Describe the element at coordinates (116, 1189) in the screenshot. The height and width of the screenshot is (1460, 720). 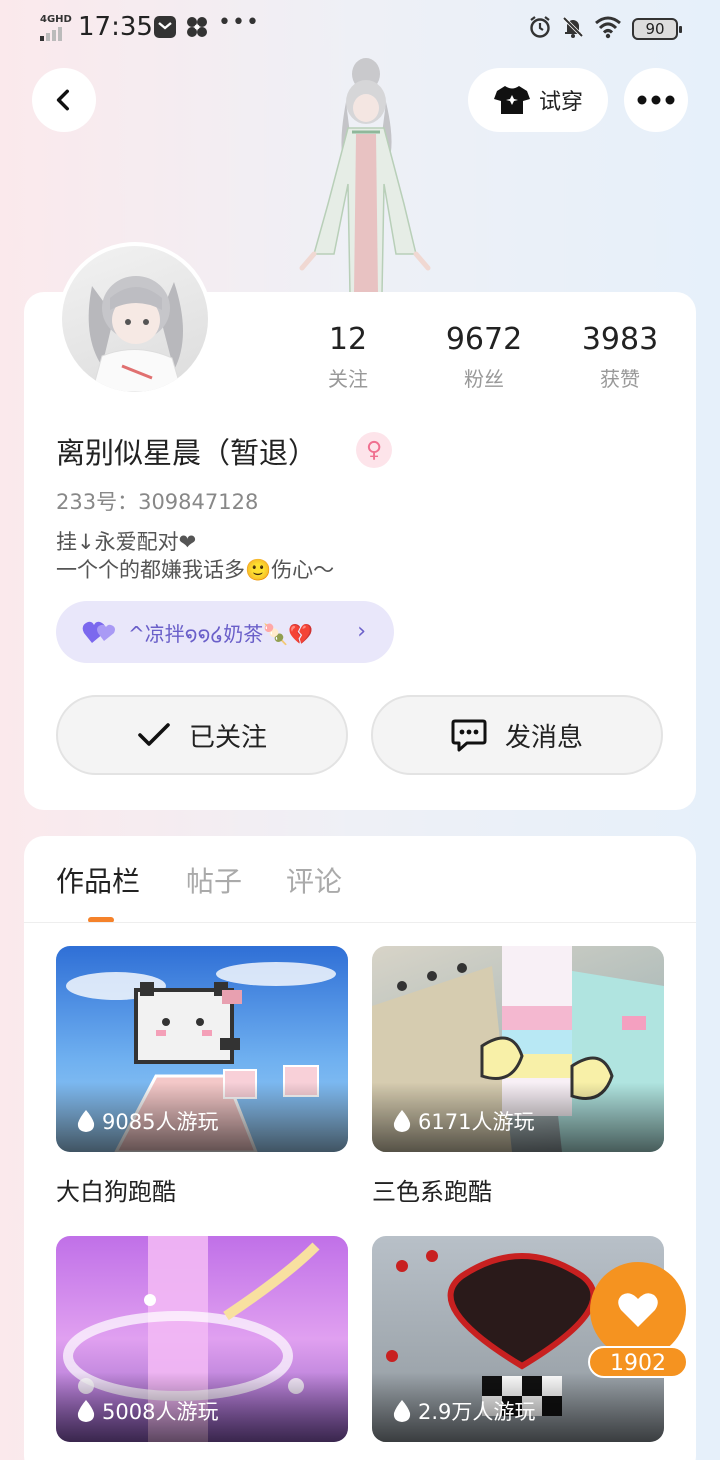
I see `game-title: 大白狗跑酷` at that location.